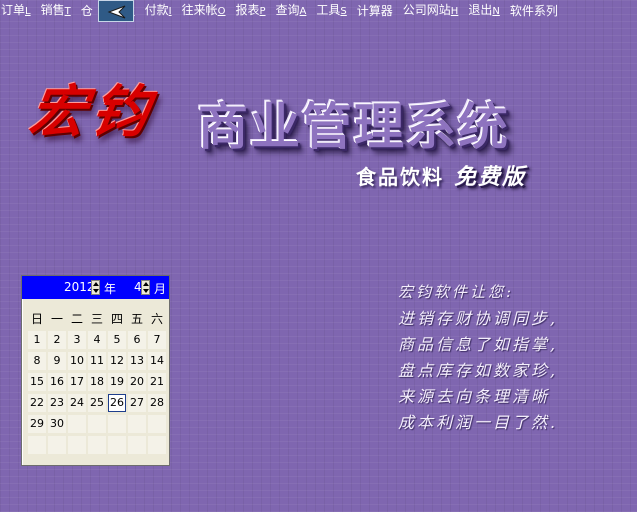 The width and height of the screenshot is (637, 512). I want to click on edition-line: 食品饮料 免费版, so click(441, 175).